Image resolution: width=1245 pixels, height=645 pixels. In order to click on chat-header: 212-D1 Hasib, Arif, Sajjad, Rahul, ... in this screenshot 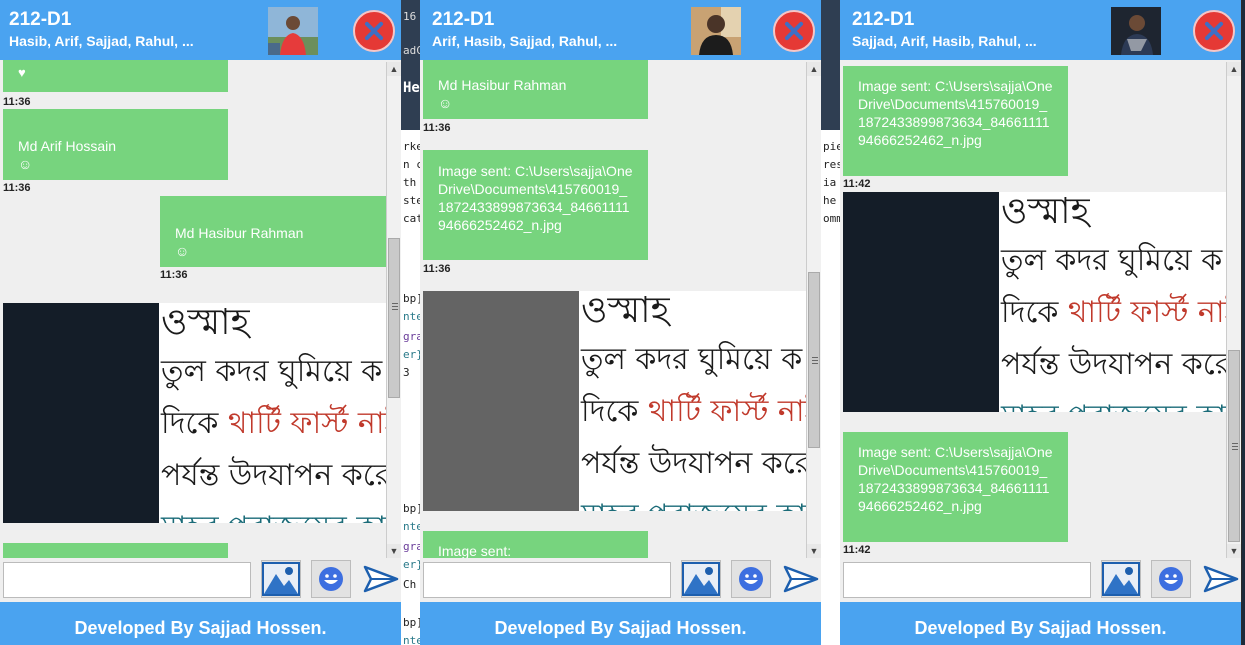, I will do `click(200, 30)`.